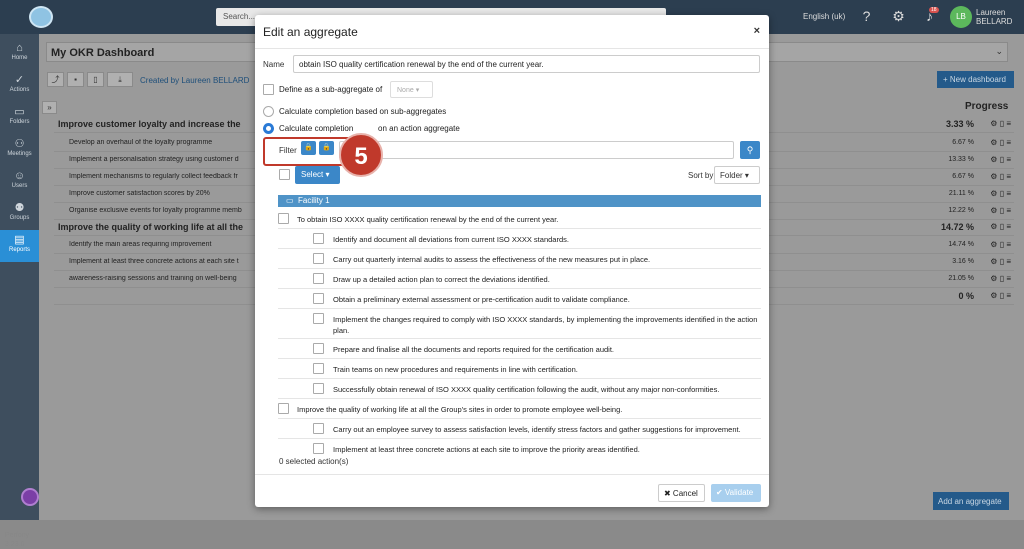 Image resolution: width=1024 pixels, height=549 pixels. Describe the element at coordinates (737, 175) in the screenshot. I see `sort-select: Folder ▾` at that location.